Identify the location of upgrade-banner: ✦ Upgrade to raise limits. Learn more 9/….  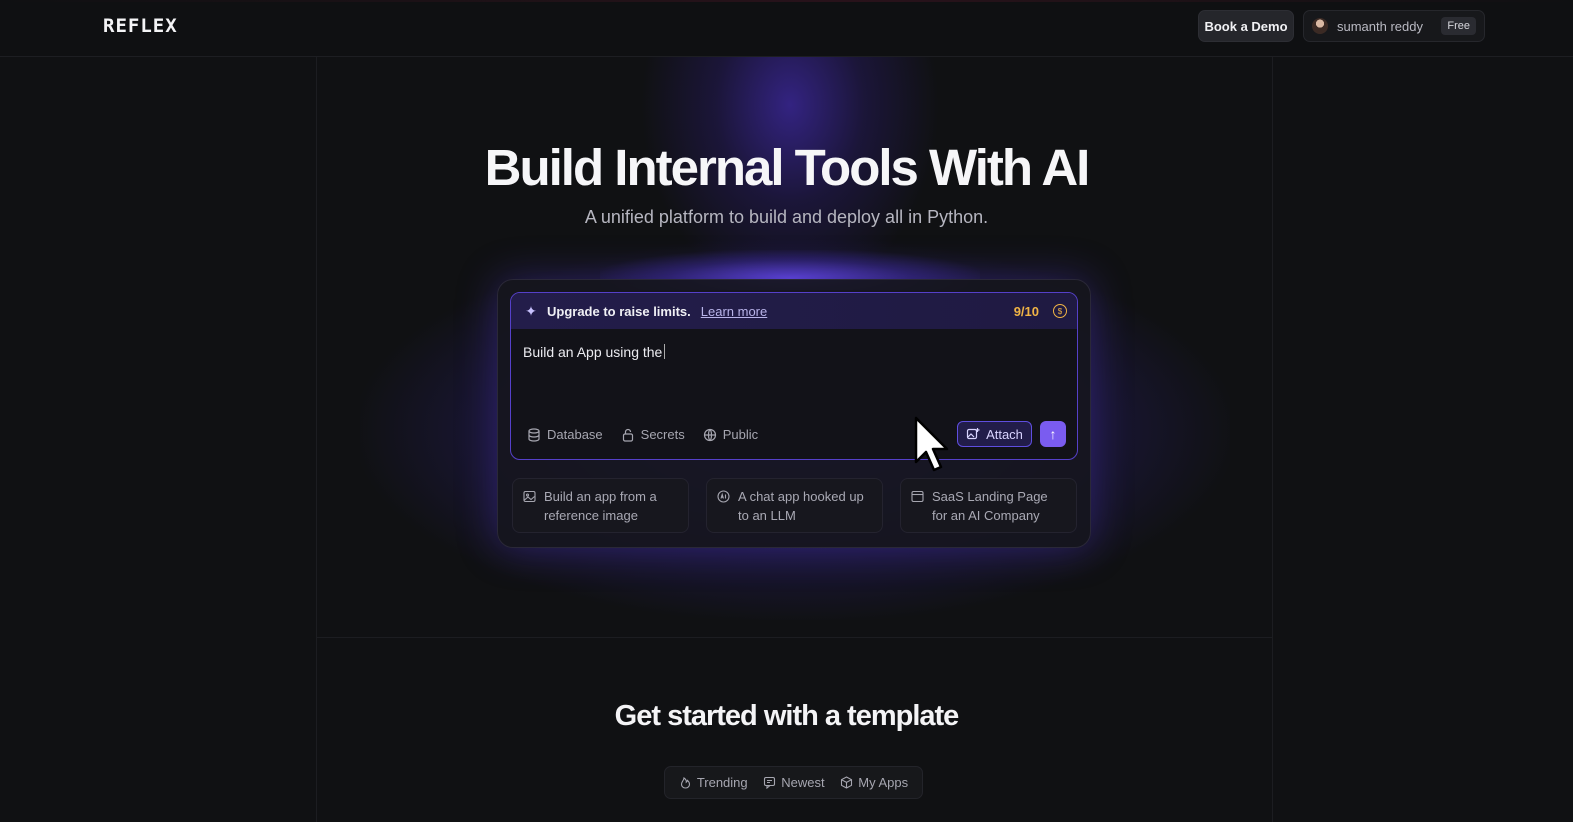
(794, 311).